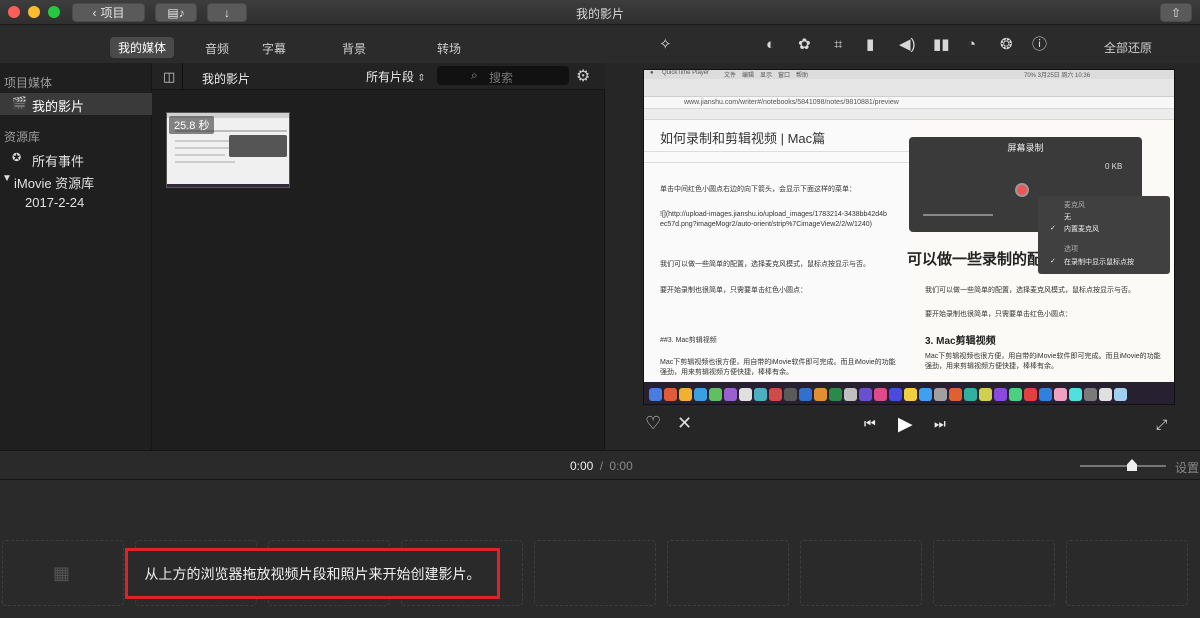 The width and height of the screenshot is (1200, 618). Describe the element at coordinates (971, 45) in the screenshot. I see `speedometer-icon: ◔` at that location.